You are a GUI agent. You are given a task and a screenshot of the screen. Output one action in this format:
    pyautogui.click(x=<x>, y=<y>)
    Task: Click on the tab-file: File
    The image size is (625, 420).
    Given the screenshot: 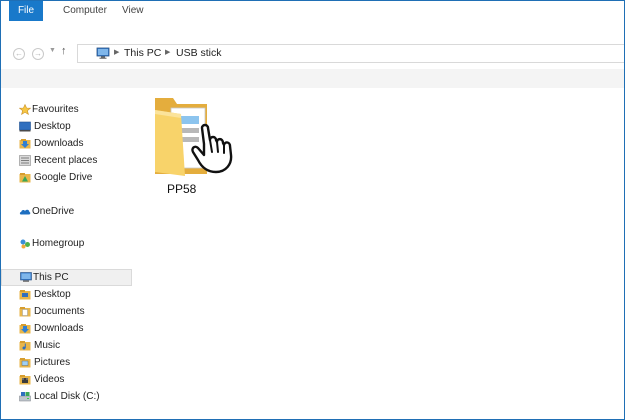 What is the action you would take?
    pyautogui.click(x=26, y=11)
    